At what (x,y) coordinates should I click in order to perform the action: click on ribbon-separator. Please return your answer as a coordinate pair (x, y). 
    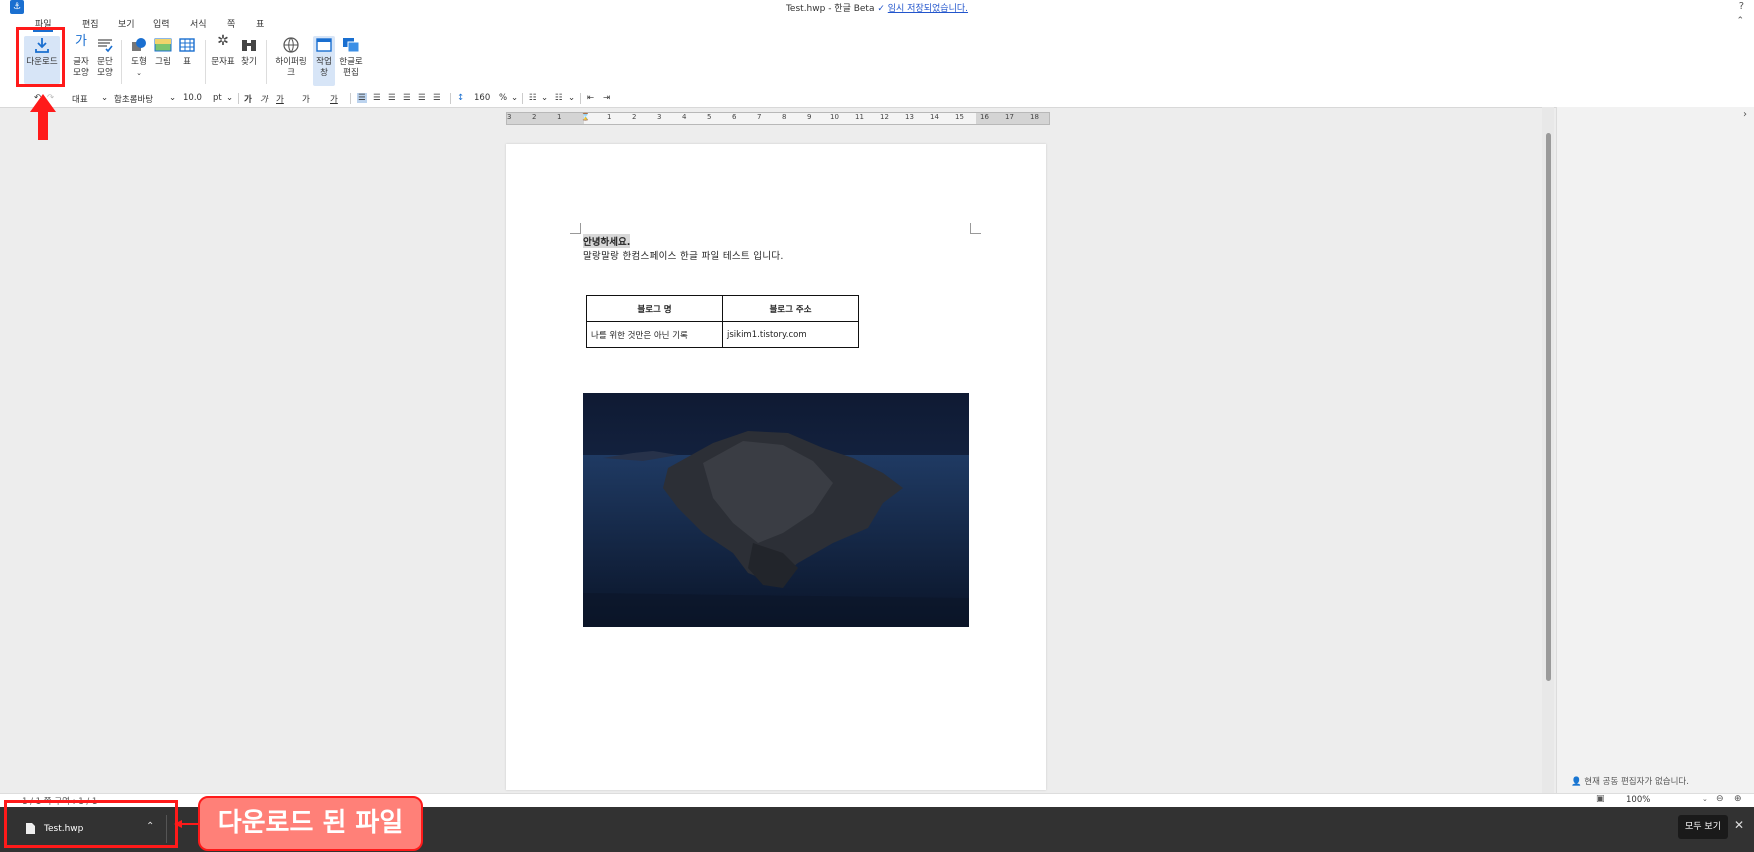
    Looking at the image, I should click on (266, 62).